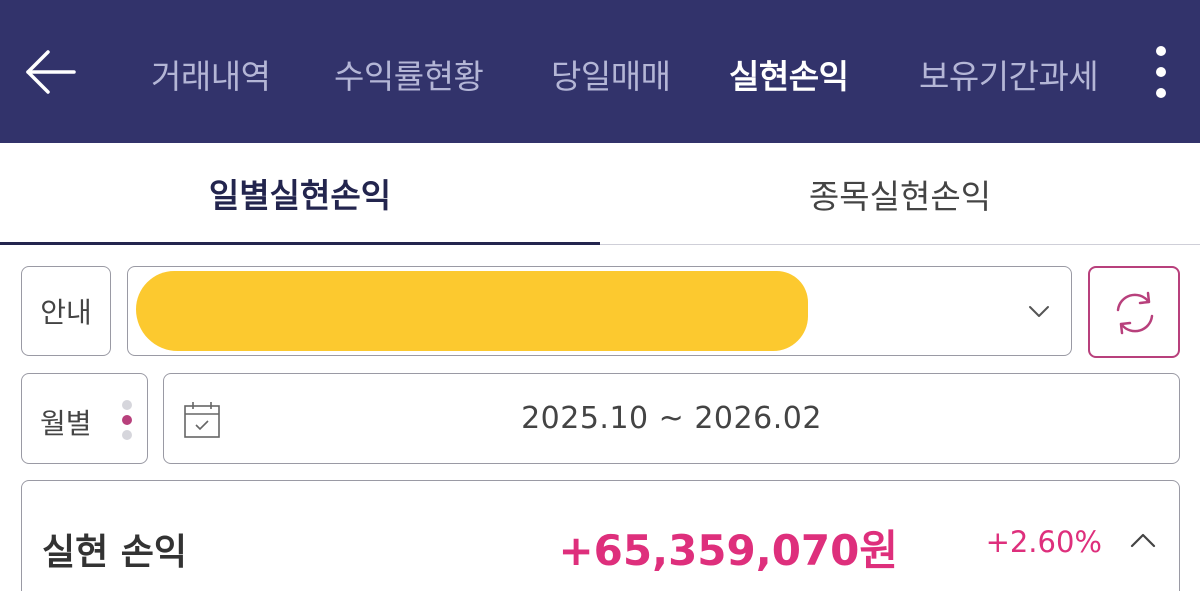  What do you see at coordinates (1161, 72) in the screenshot?
I see `more-vertical-icon` at bounding box center [1161, 72].